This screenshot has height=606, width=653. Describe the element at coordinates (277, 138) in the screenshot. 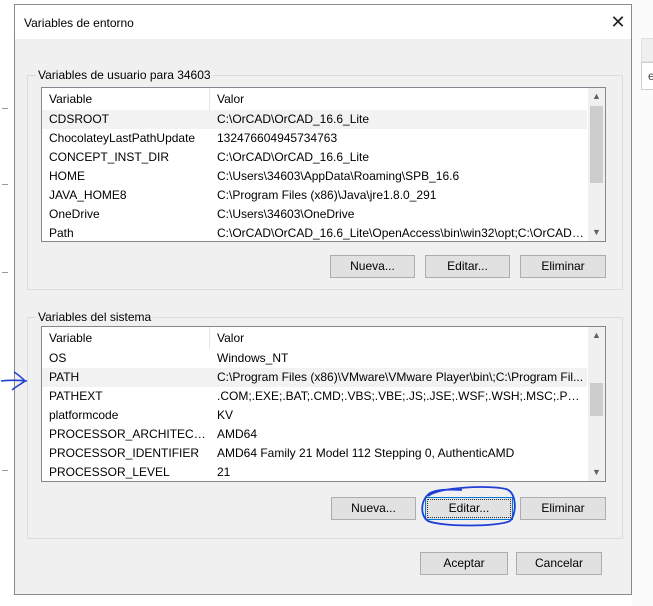

I see `variable-value: 132476604945734763` at that location.